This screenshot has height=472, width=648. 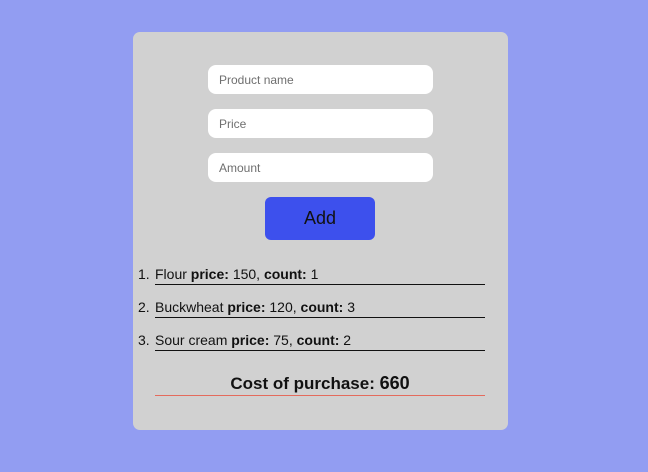 I want to click on product-name-input, so click(x=320, y=79).